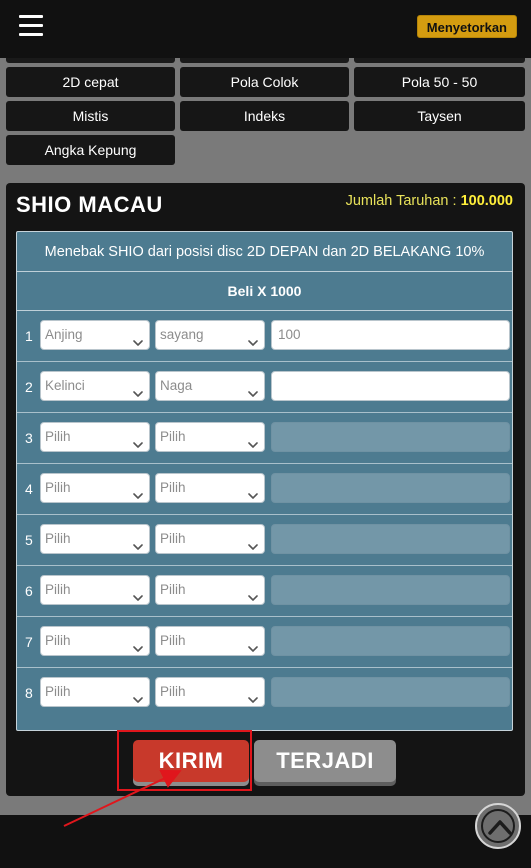  Describe the element at coordinates (191, 761) in the screenshot. I see `submit-button: KIRIM` at that location.